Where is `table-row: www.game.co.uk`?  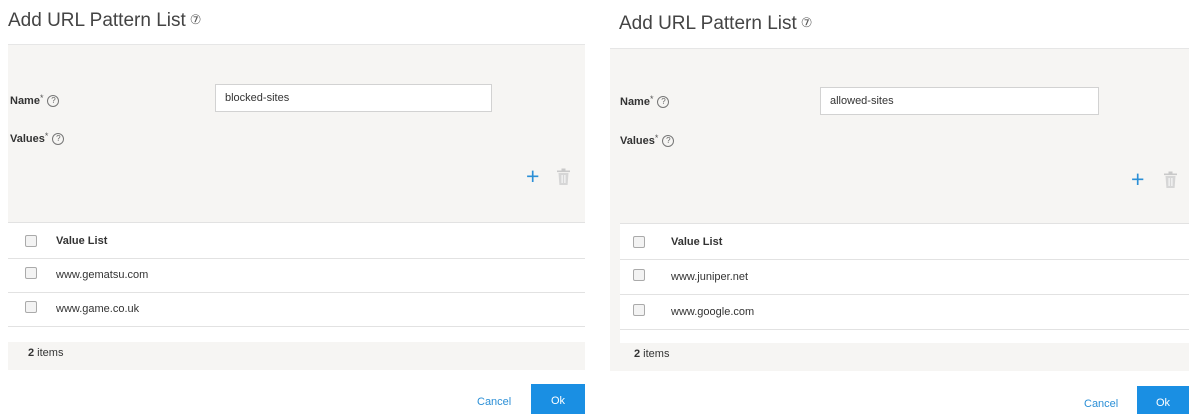 table-row: www.game.co.uk is located at coordinates (296, 310).